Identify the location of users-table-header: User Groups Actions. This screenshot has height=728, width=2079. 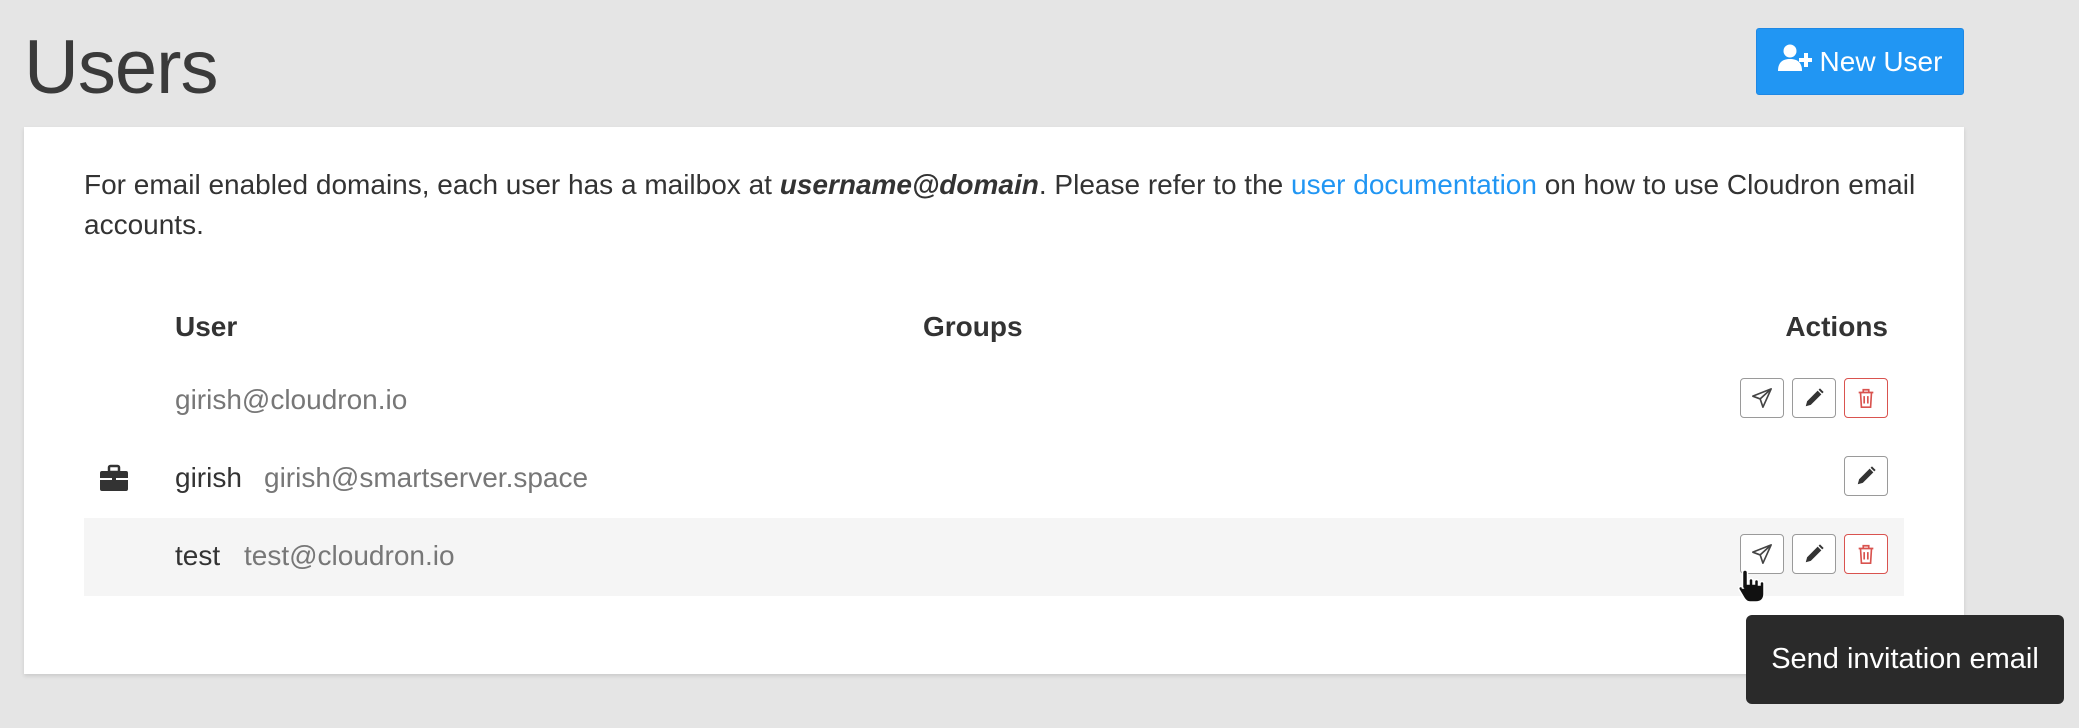
(994, 330).